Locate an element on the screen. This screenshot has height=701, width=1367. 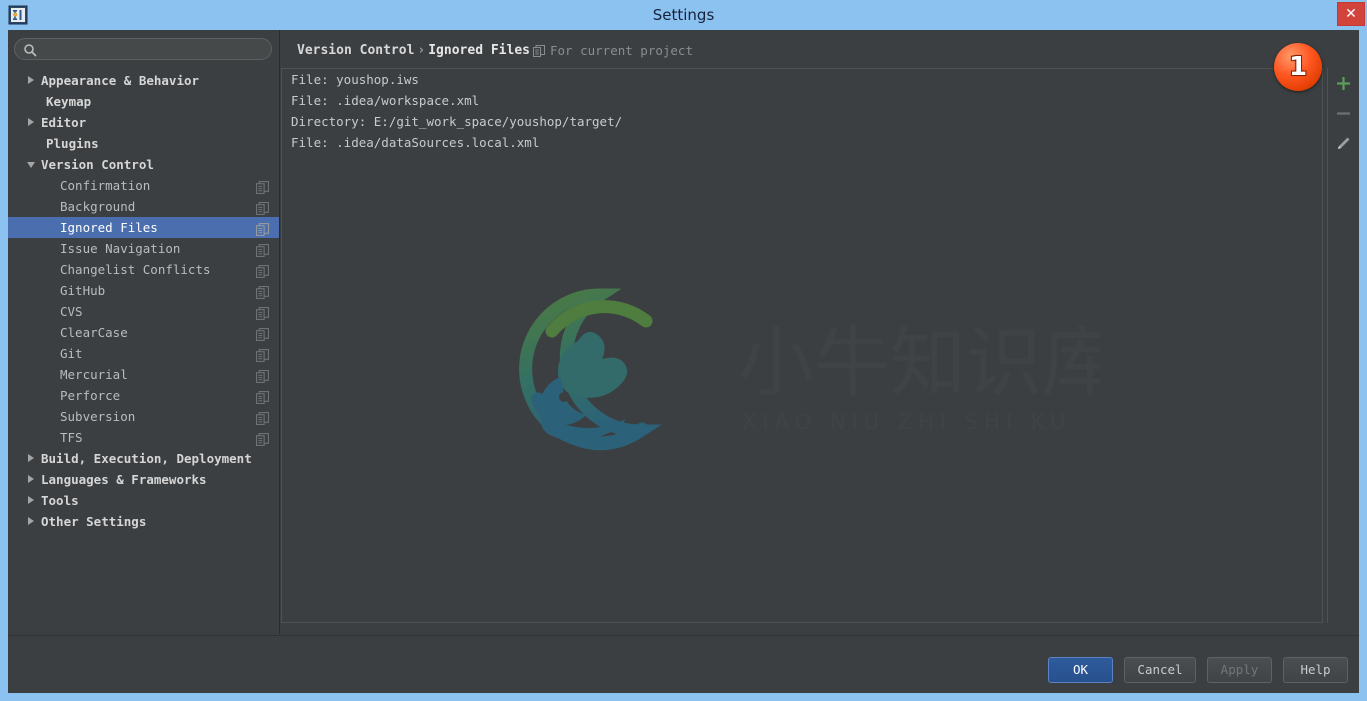
ignored-file-row: File: .idea/workspace.xml is located at coordinates (802, 100).